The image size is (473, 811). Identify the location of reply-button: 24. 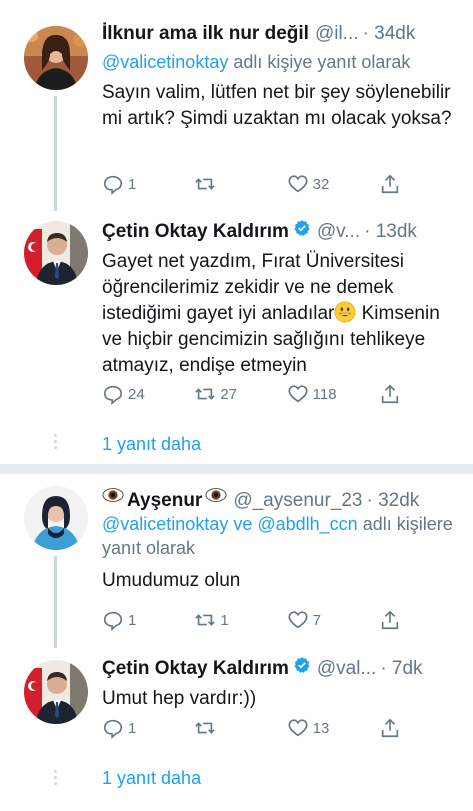
(142, 394).